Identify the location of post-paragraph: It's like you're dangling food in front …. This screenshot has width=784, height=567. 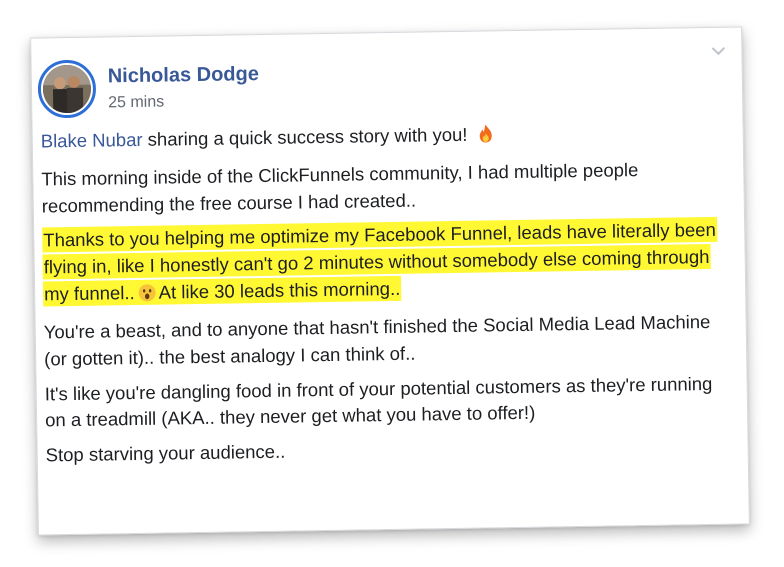
(378, 401).